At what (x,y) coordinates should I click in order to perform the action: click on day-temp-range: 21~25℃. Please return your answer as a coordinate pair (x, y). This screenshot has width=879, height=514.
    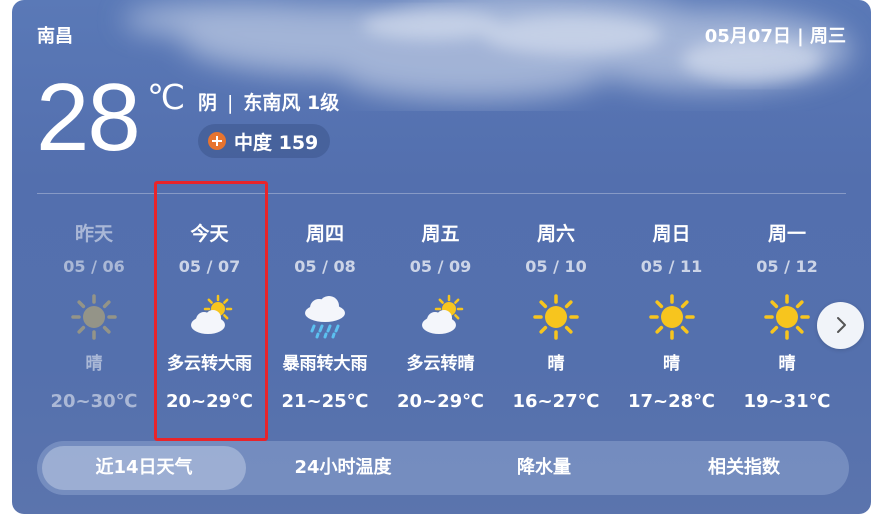
    Looking at the image, I should click on (325, 401).